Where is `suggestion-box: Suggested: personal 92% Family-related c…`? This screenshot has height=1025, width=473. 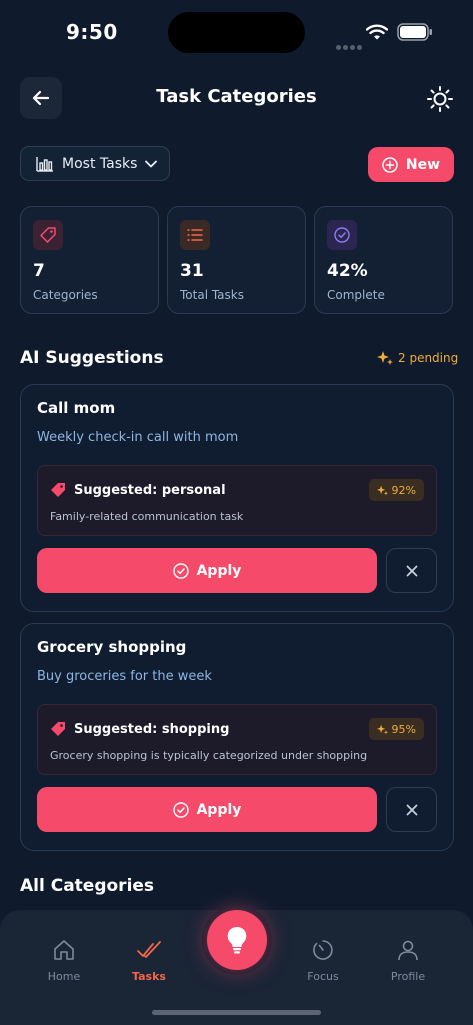
suggestion-box: Suggested: personal 92% Family-related c… is located at coordinates (237, 500).